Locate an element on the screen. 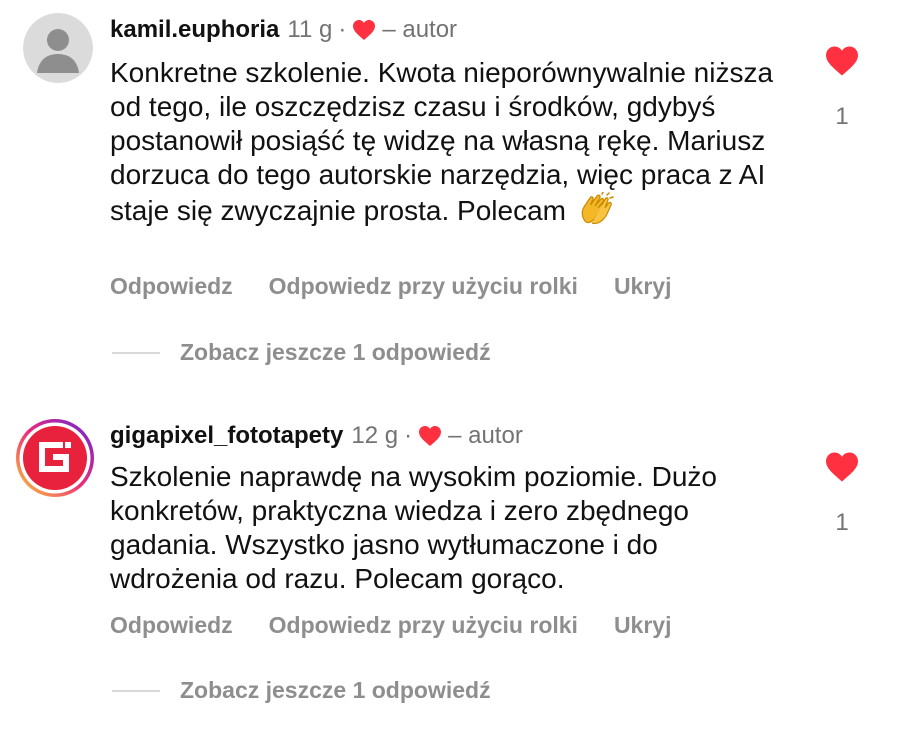  comment-header: gigapixel_fototapety 12 g · – autor is located at coordinates (316, 436).